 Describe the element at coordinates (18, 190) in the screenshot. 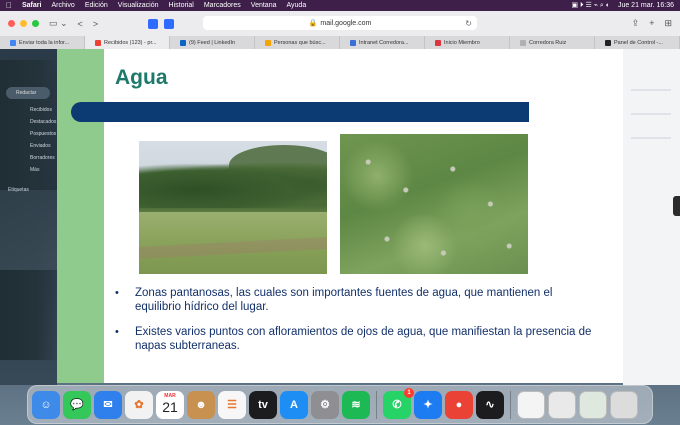

I see `gmail-item-etiquetas: Etiquetas` at that location.